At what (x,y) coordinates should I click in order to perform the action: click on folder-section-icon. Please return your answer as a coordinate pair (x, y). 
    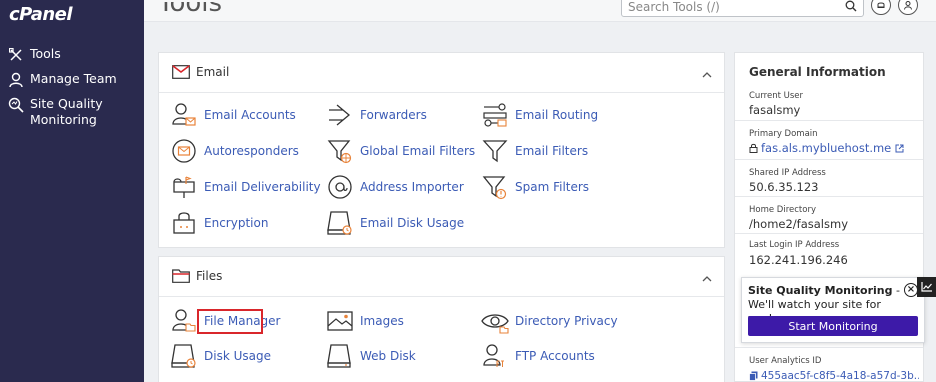
    Looking at the image, I should click on (181, 277).